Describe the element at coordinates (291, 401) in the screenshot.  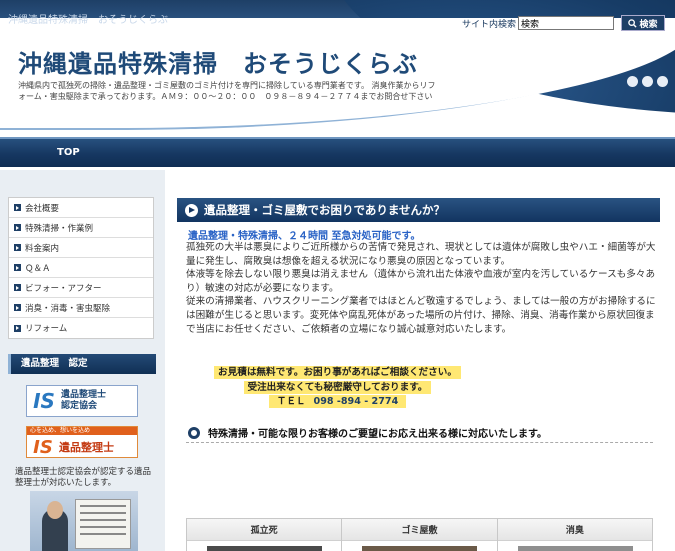
I see `tel-label: ＴＥＬ` at that location.